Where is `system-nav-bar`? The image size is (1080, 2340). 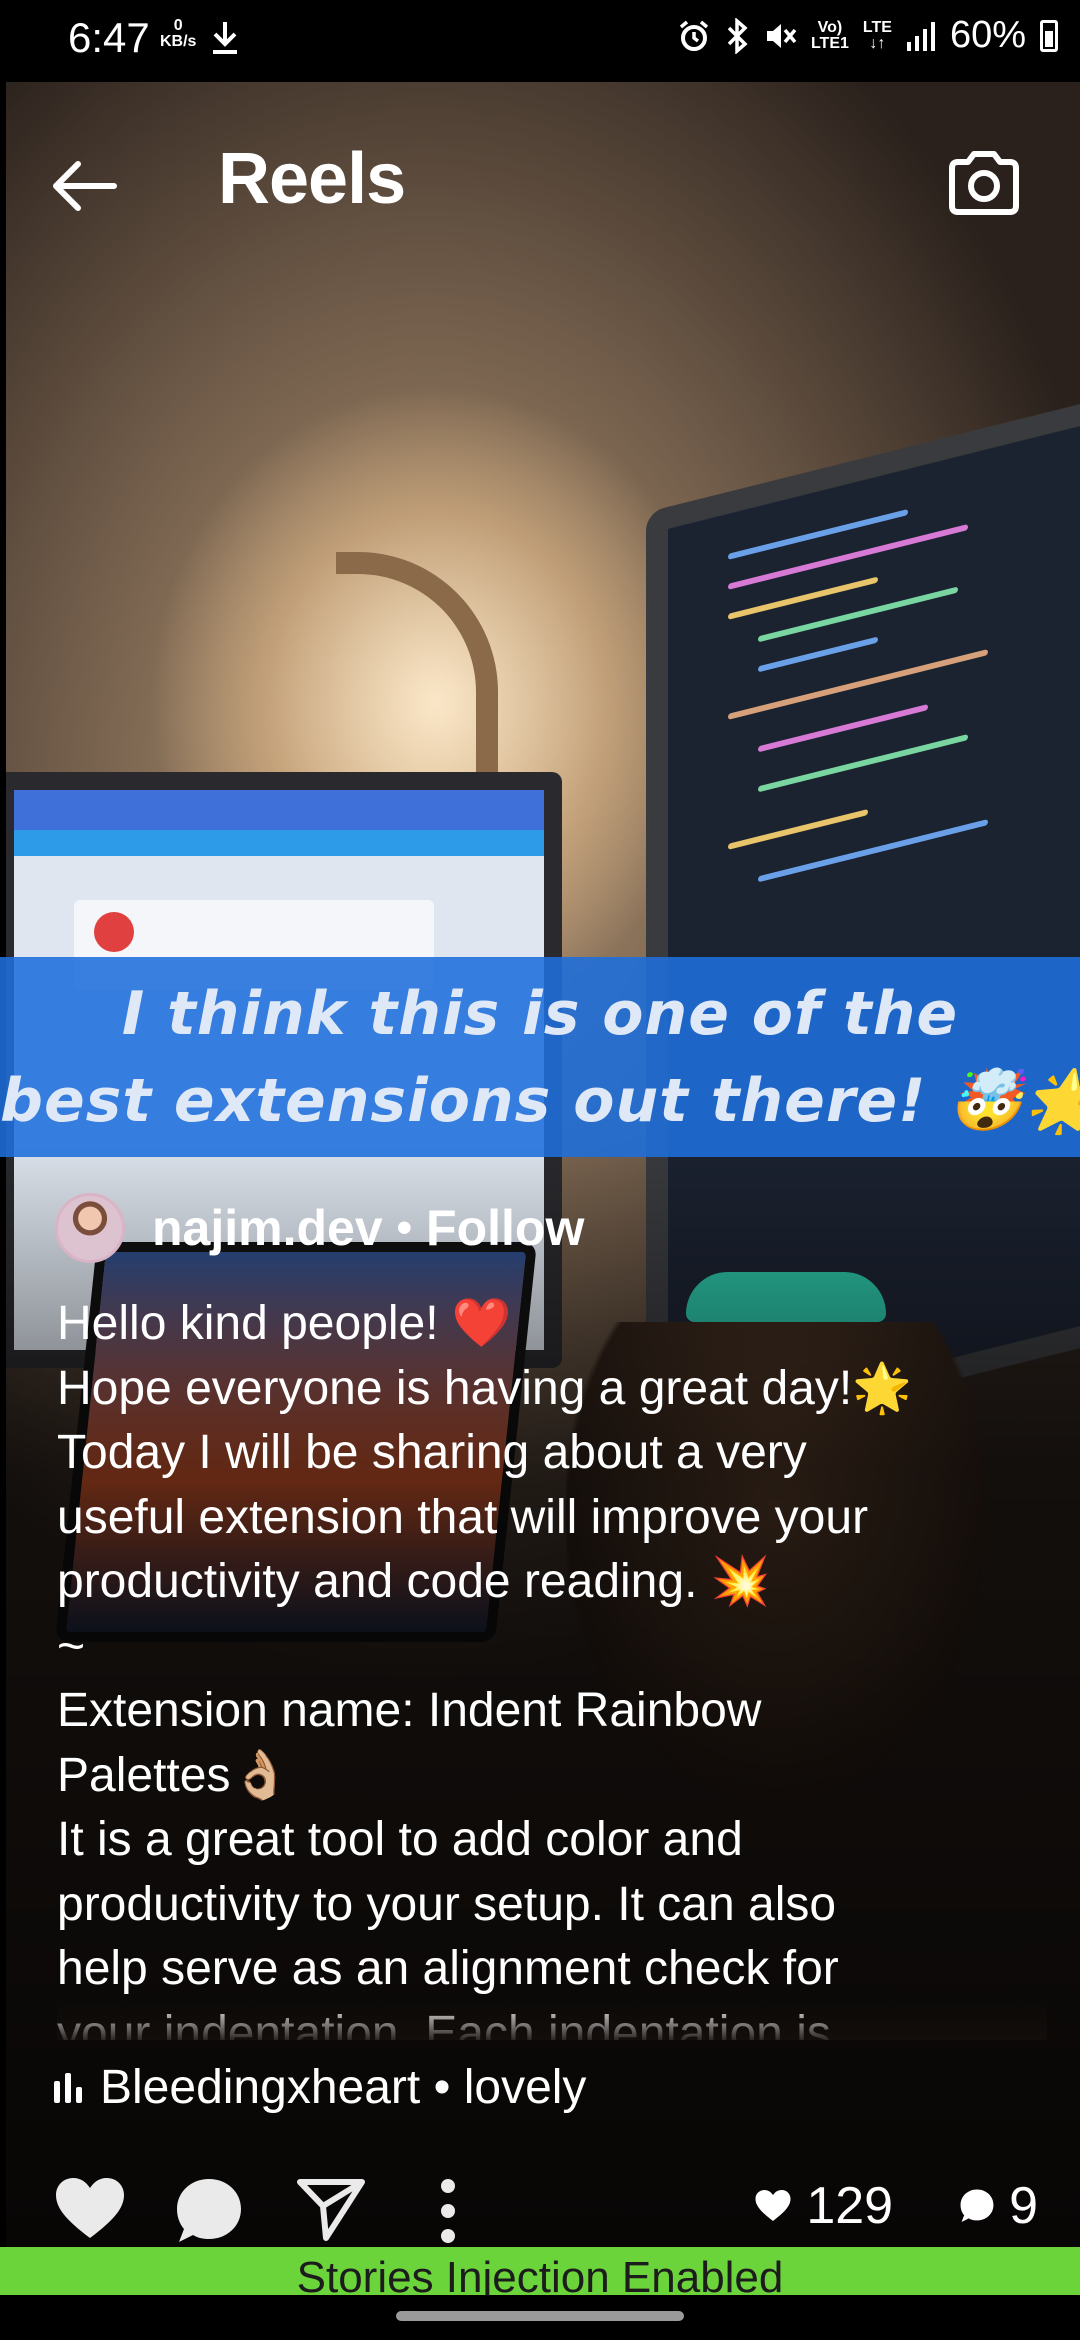 system-nav-bar is located at coordinates (540, 2317).